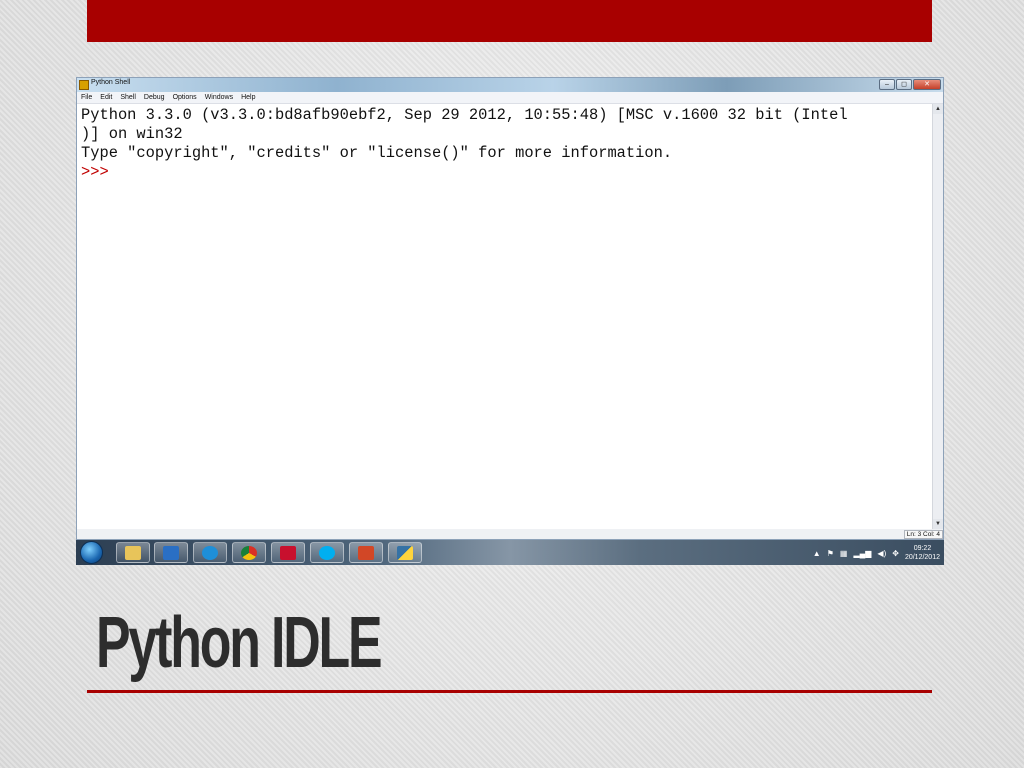  What do you see at coordinates (133, 552) in the screenshot?
I see `windows-explorer-icon` at bounding box center [133, 552].